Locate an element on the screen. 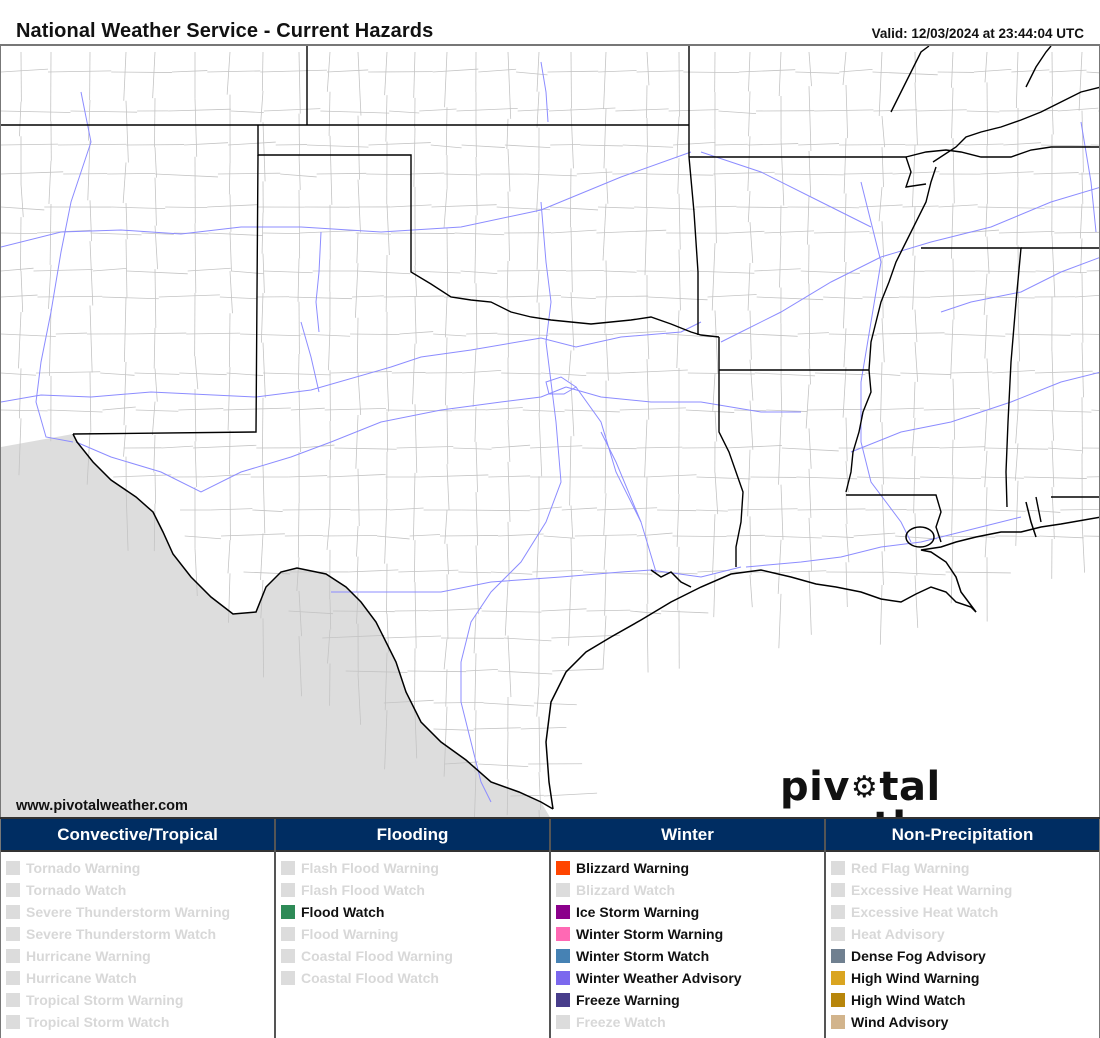 The width and height of the screenshot is (1100, 1038). legend-label: Ice Storm Warning is located at coordinates (638, 912).